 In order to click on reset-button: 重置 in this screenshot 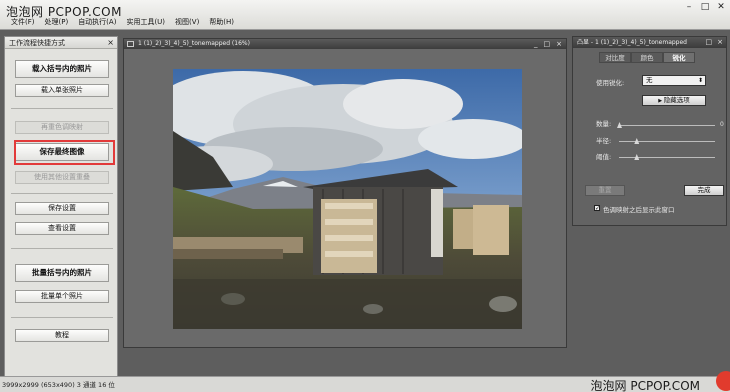, I will do `click(605, 190)`.